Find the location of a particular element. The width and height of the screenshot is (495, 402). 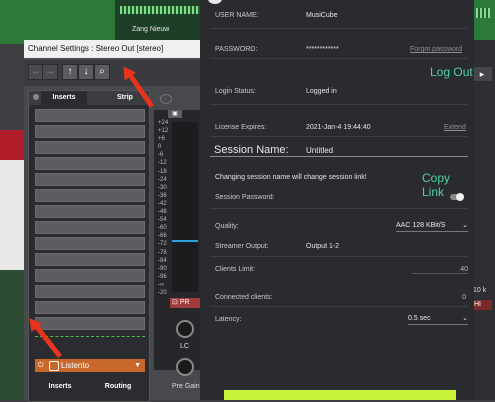

up-arrow-icon: ↑ is located at coordinates (70, 72).